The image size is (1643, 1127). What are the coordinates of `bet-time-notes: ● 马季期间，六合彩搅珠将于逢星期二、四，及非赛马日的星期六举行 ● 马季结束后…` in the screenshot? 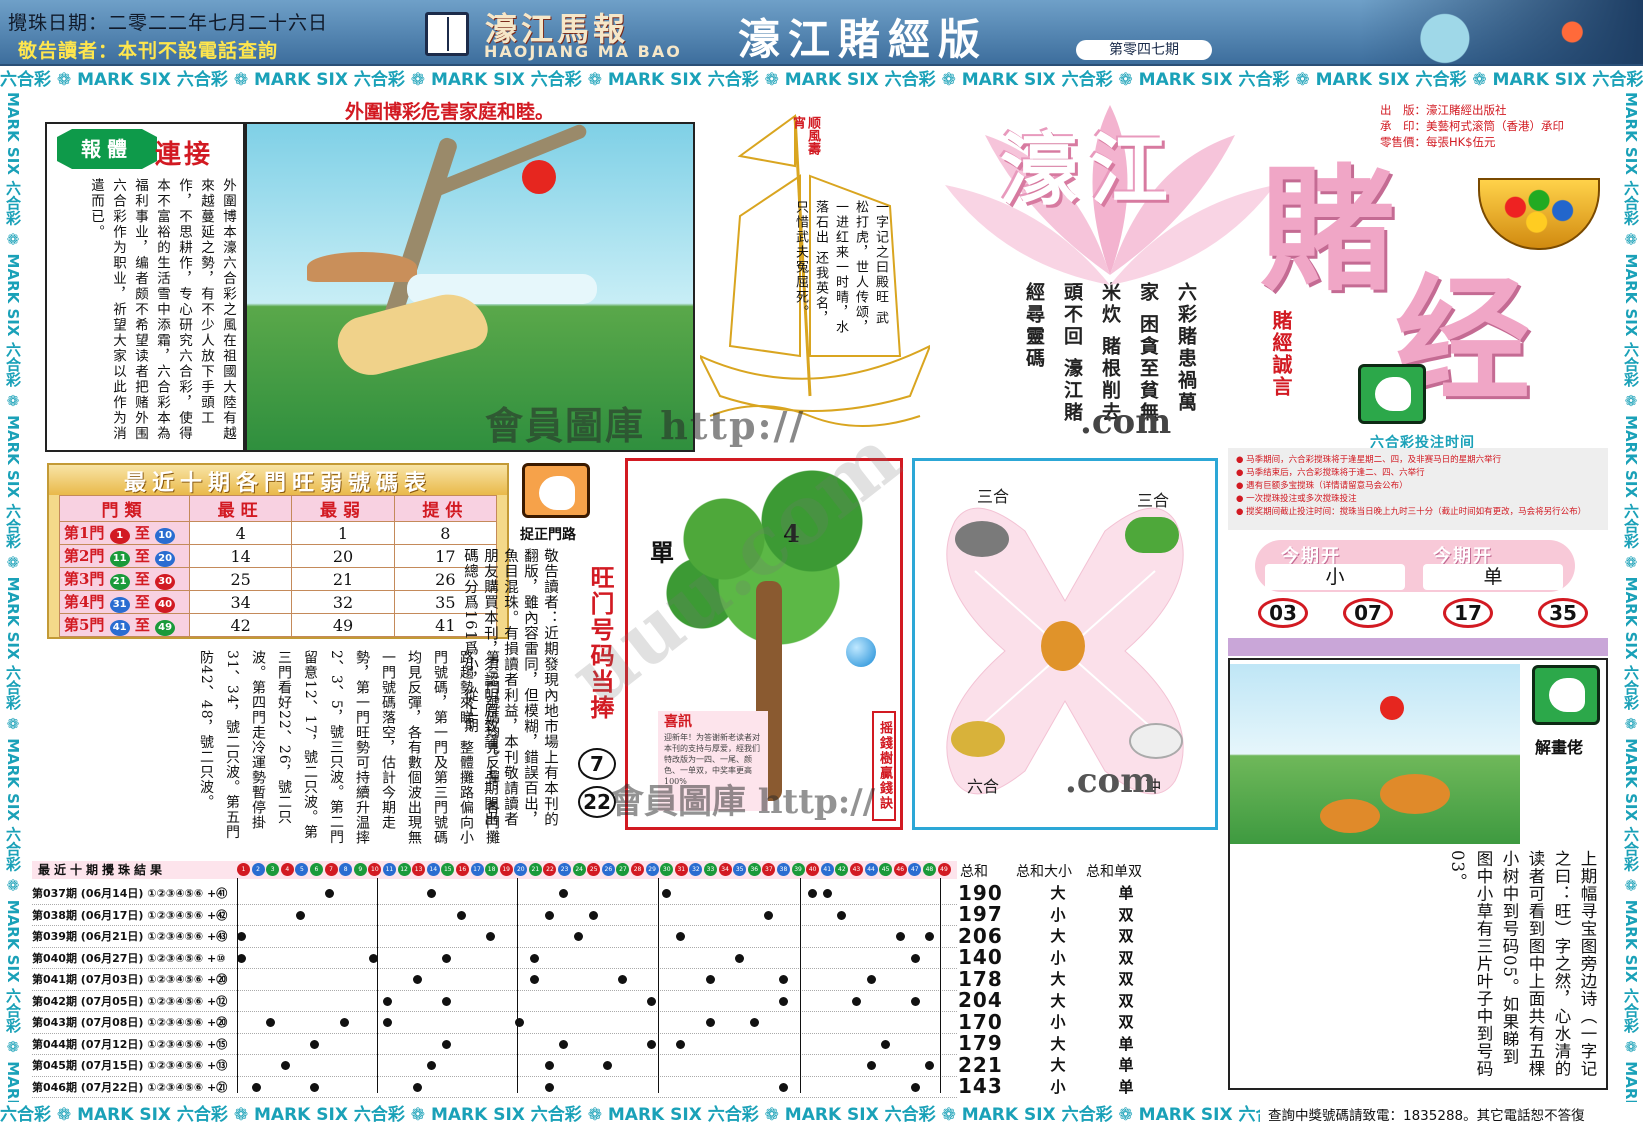 It's located at (1418, 489).